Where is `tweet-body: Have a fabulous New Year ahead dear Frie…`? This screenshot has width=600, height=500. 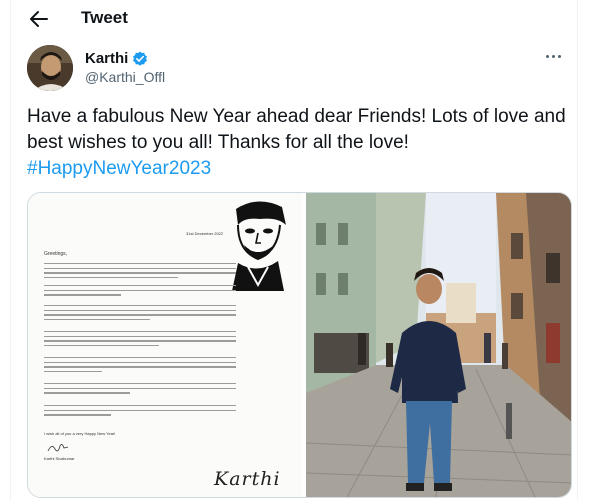
tweet-body: Have a fabulous New Year ahead dear Frie… is located at coordinates (299, 143).